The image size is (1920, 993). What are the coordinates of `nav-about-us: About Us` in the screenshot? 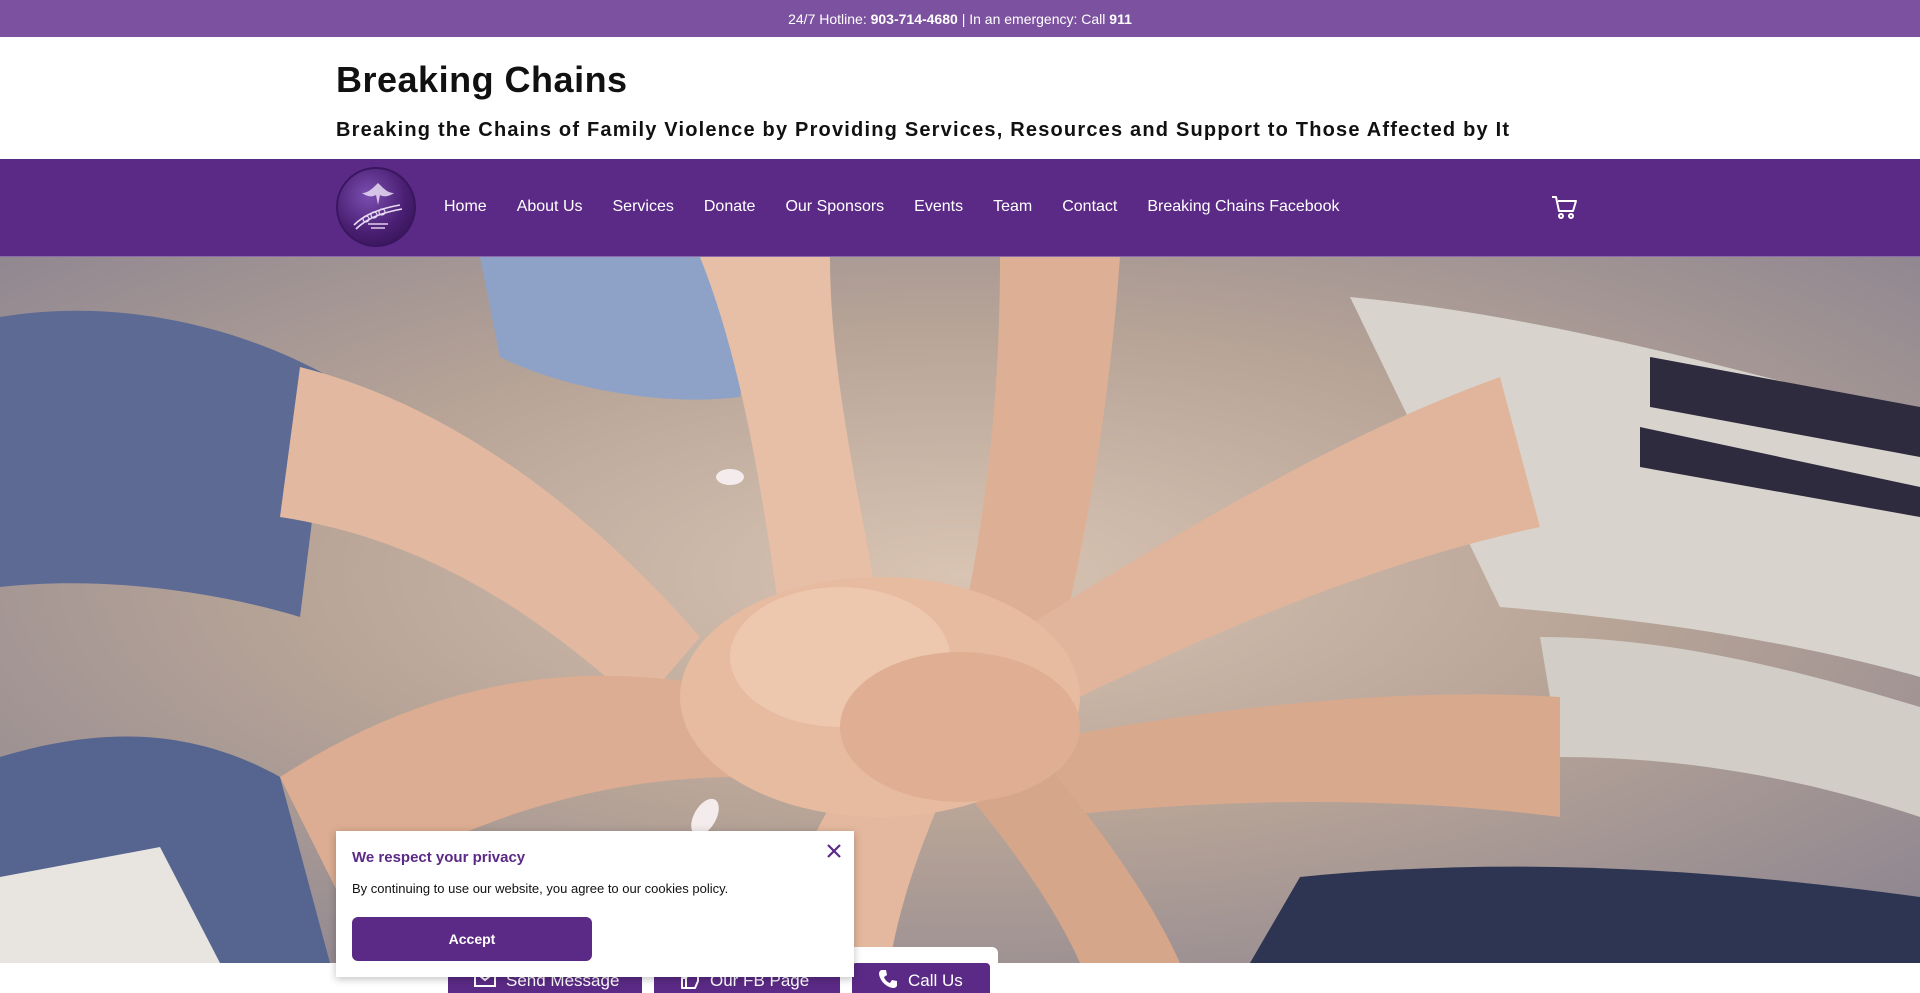 It's located at (550, 207).